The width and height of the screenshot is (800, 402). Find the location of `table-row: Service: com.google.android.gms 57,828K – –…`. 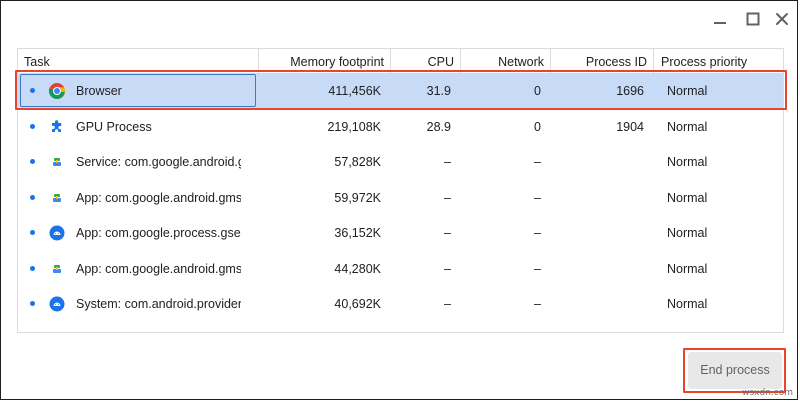

table-row: Service: com.google.android.gms 57,828K – –… is located at coordinates (400, 162).